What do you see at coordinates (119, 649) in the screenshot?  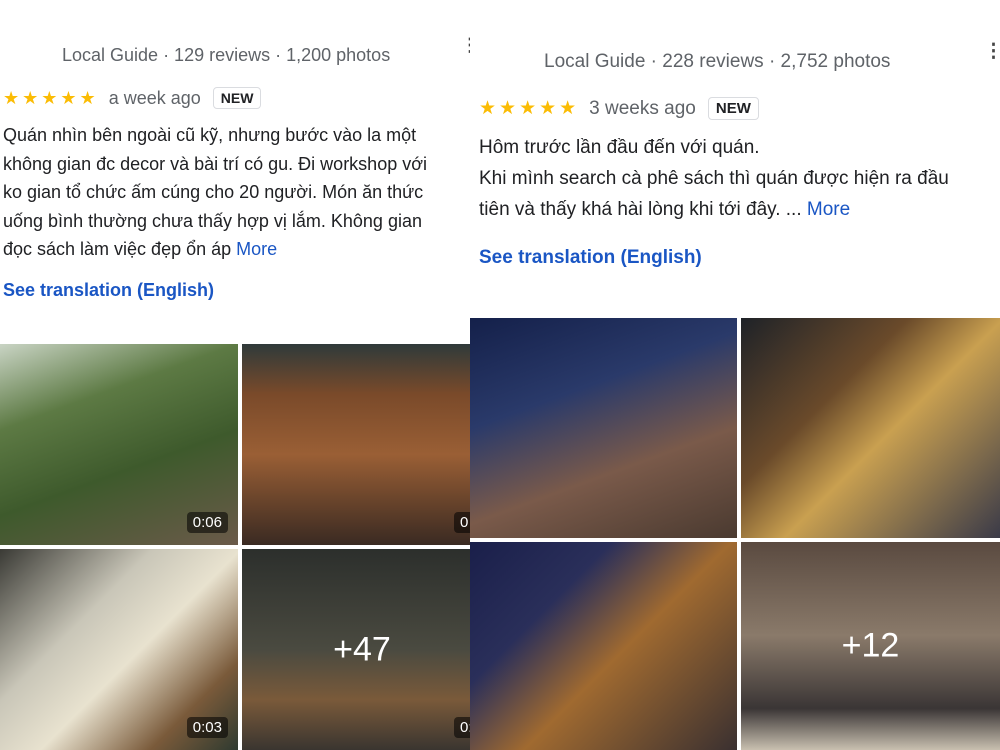 I see `review-photo: 0:03` at bounding box center [119, 649].